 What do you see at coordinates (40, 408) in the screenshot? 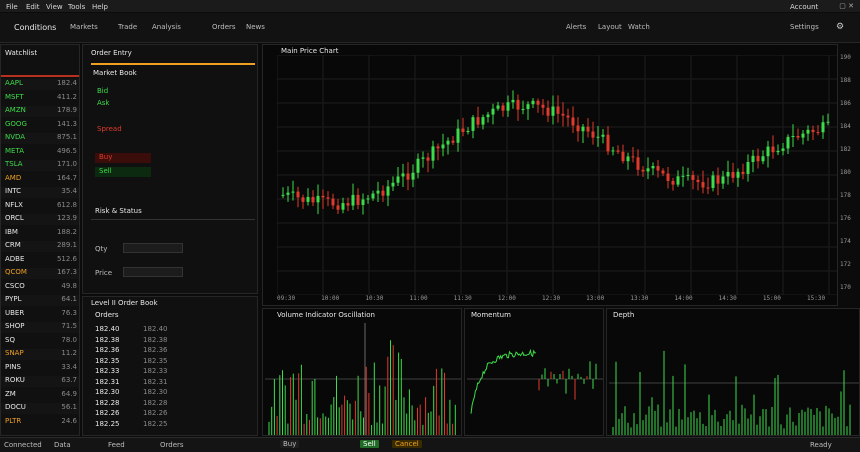
I see `watchlist-row: DOCU 56.1` at bounding box center [40, 408].